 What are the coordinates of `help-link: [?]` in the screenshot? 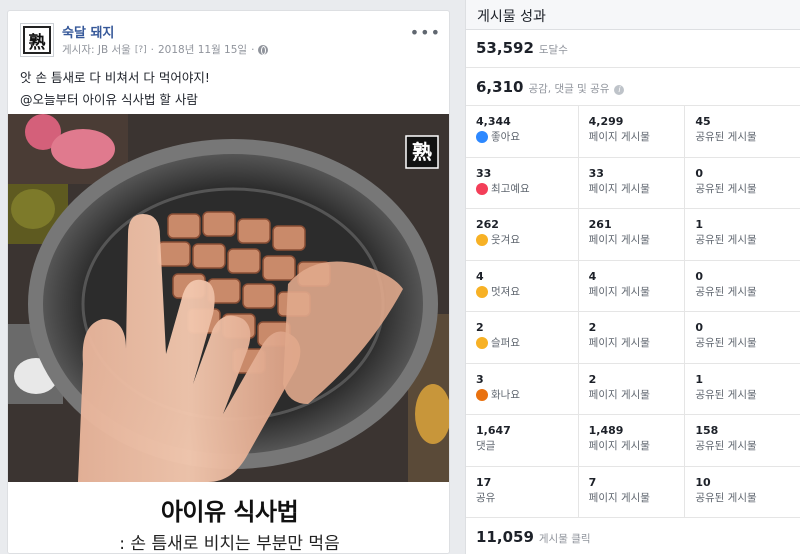 It's located at (141, 50).